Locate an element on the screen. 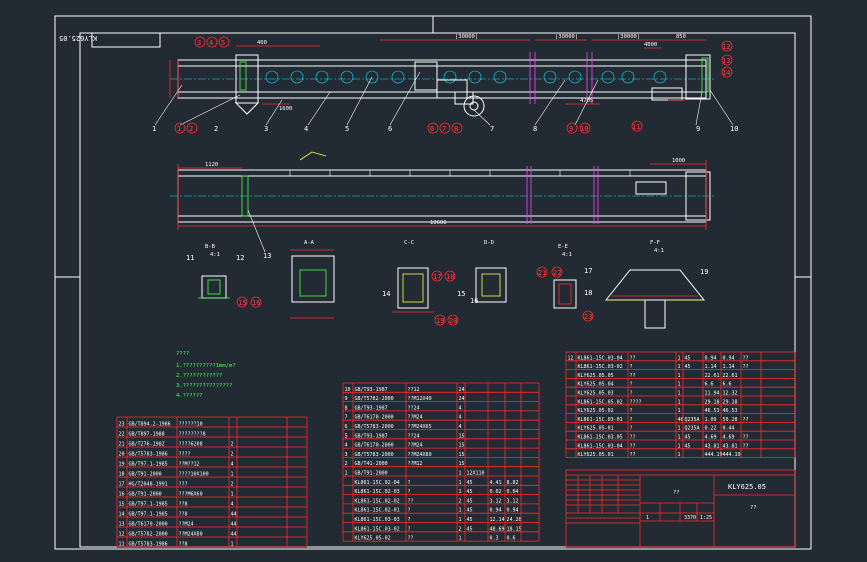  callout-2: 2 is located at coordinates (216, 129).